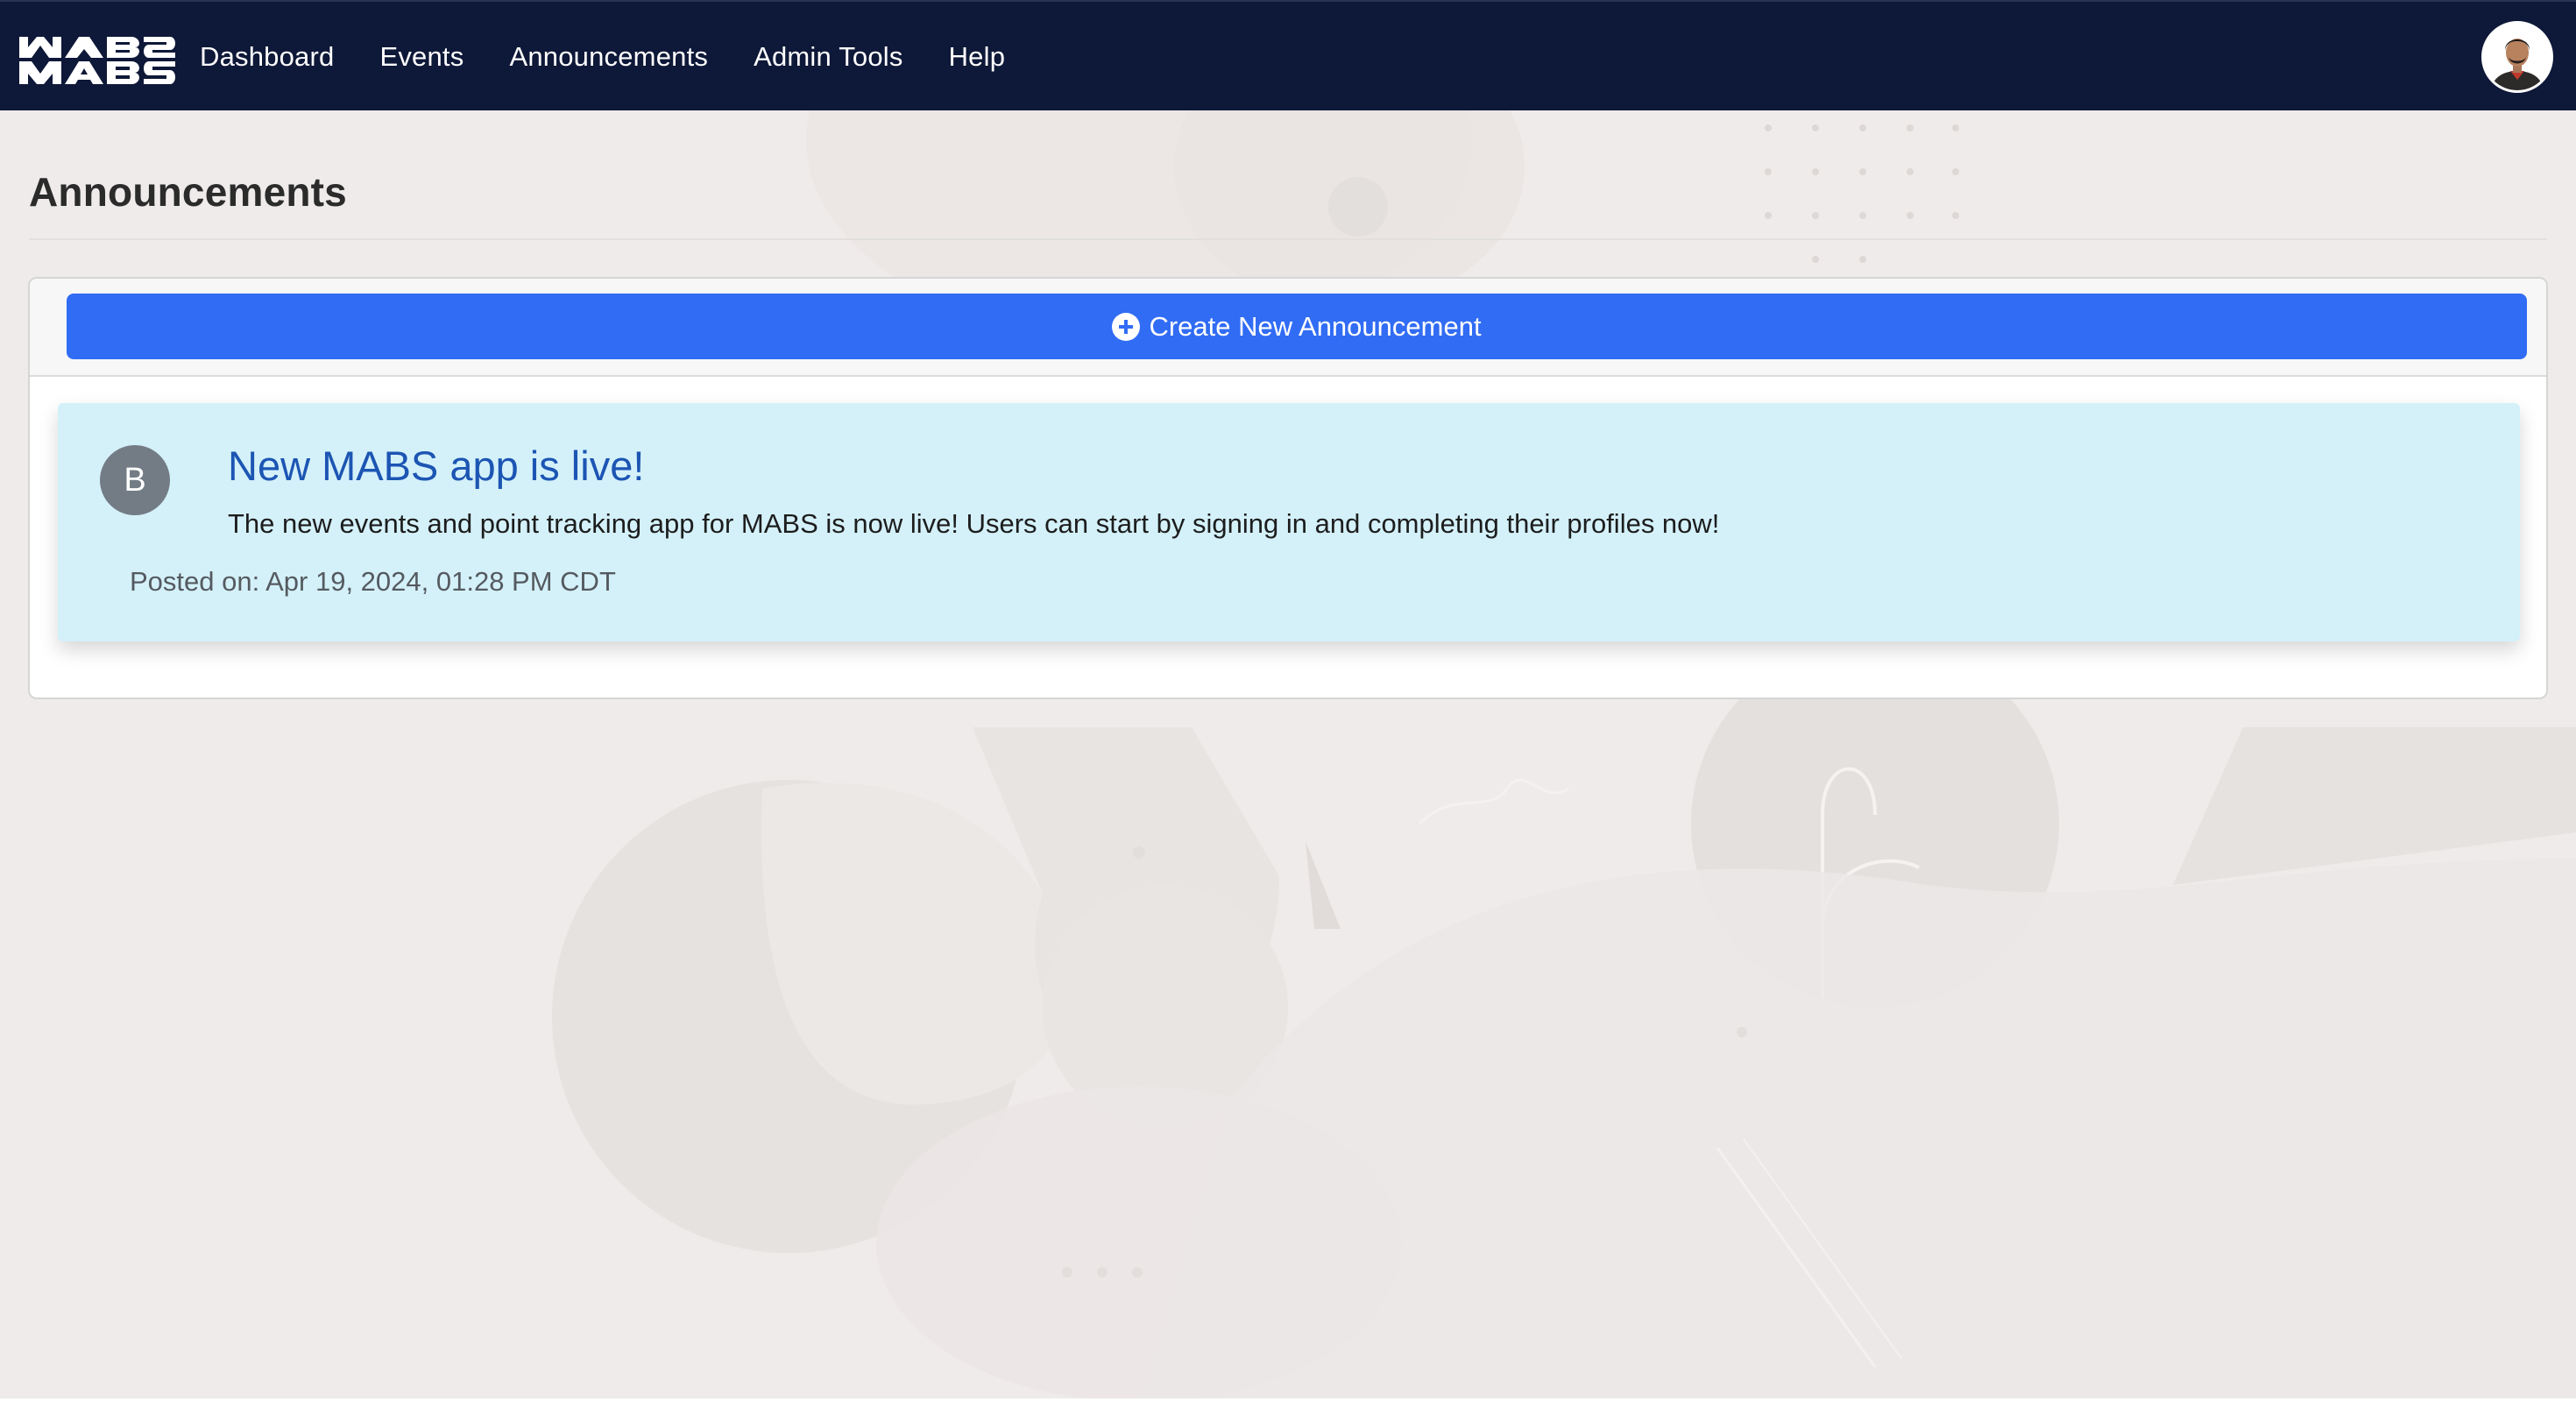 The width and height of the screenshot is (2576, 1402). I want to click on create-announcement-label: Create New Announcement, so click(1315, 326).